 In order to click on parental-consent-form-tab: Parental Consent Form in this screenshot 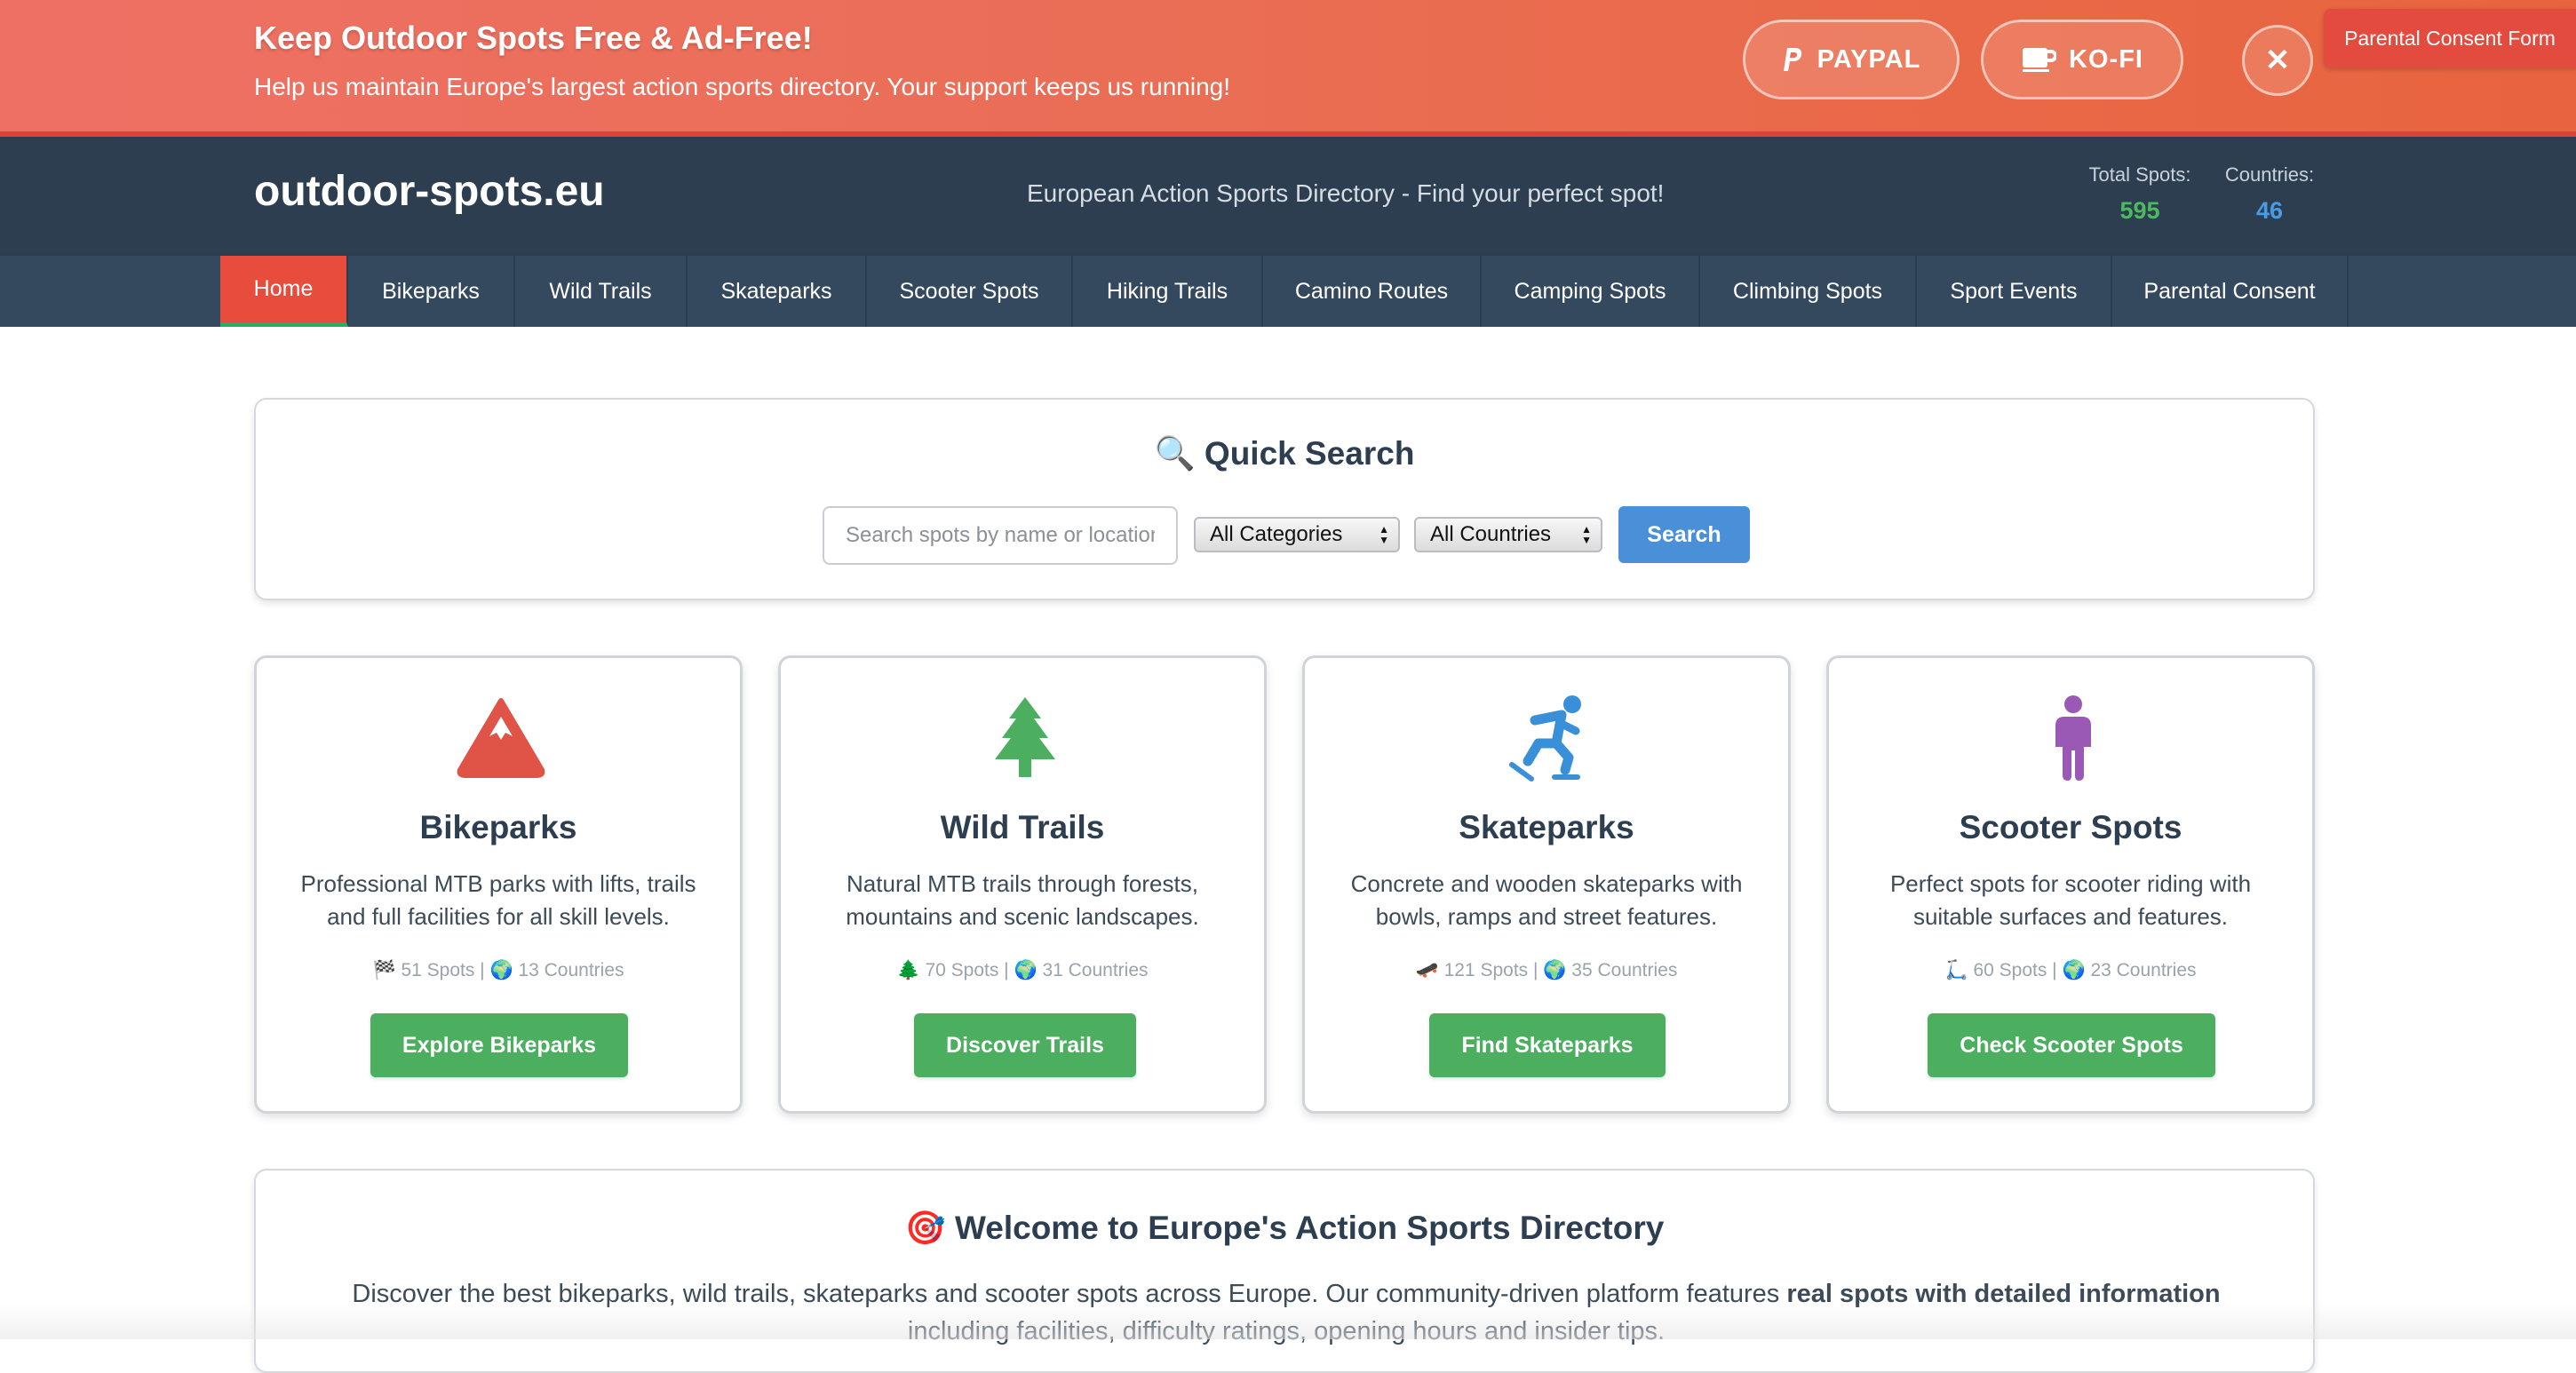, I will do `click(2450, 38)`.